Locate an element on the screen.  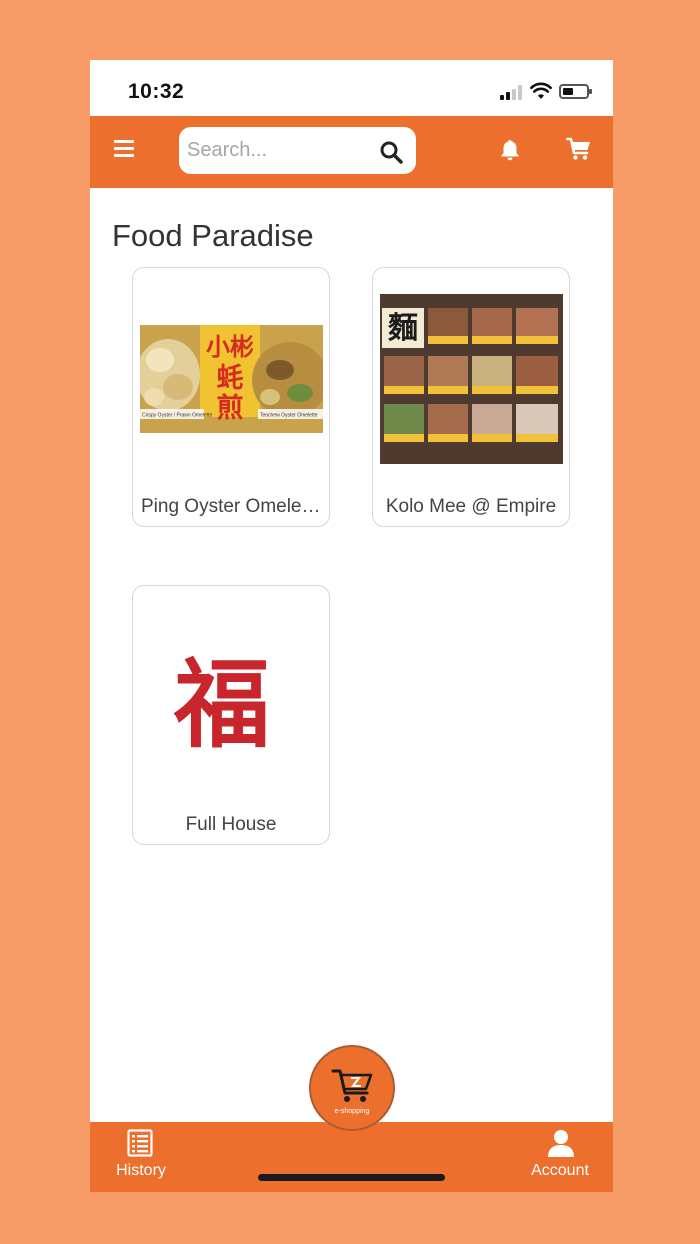
e-shopping-button: e-shopping is located at coordinates (352, 1088).